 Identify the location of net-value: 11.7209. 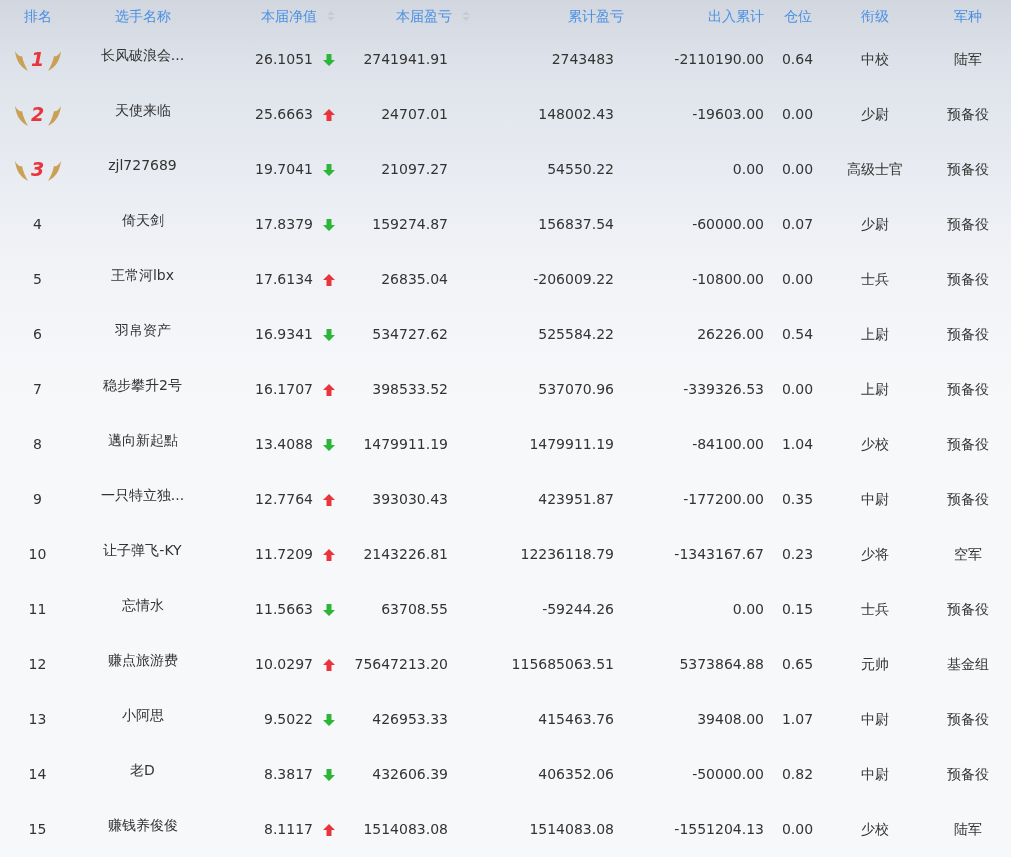
(284, 554).